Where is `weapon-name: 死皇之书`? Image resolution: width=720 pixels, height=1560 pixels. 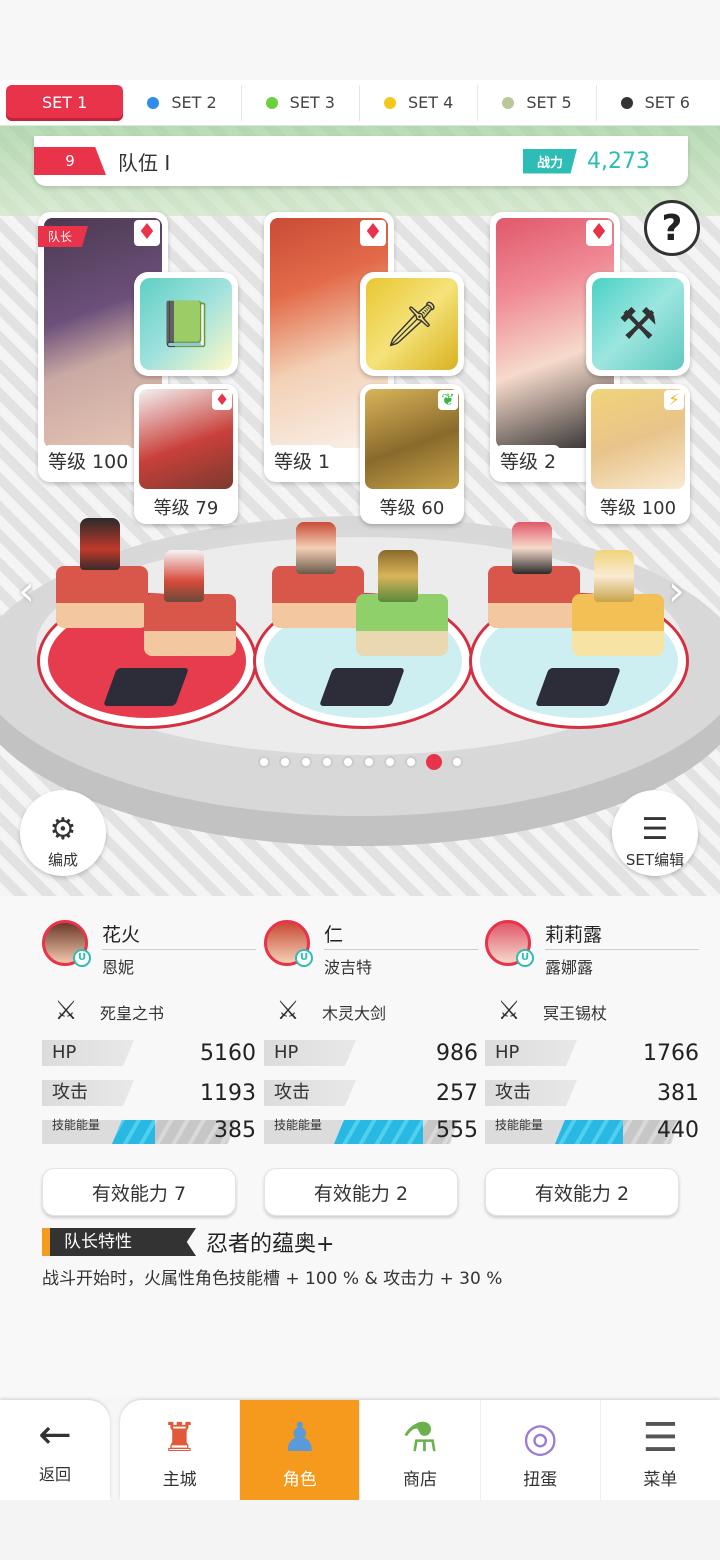
weapon-name: 死皇之书 is located at coordinates (132, 1013).